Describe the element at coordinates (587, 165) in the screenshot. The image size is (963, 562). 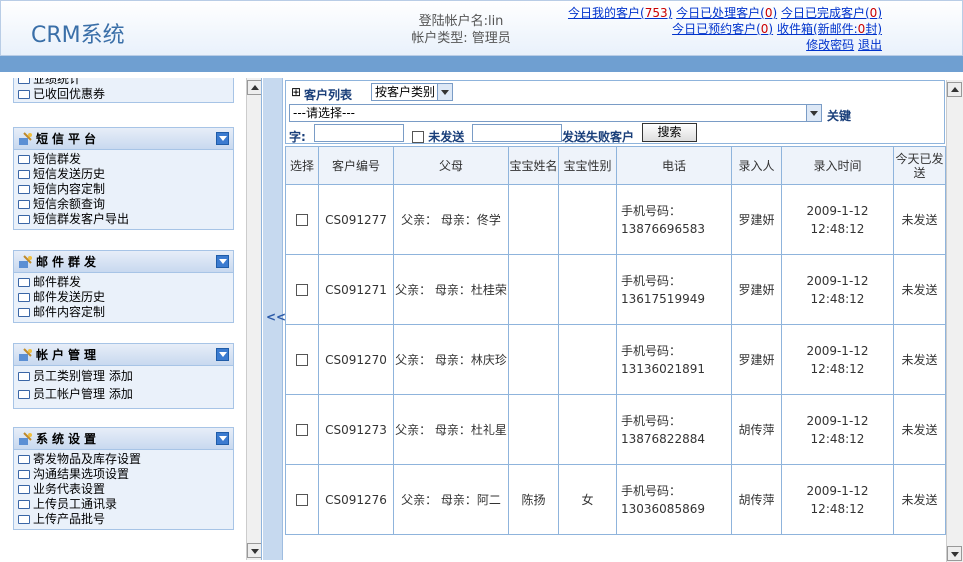
I see `col-header-baby-gender: 宝宝性别` at that location.